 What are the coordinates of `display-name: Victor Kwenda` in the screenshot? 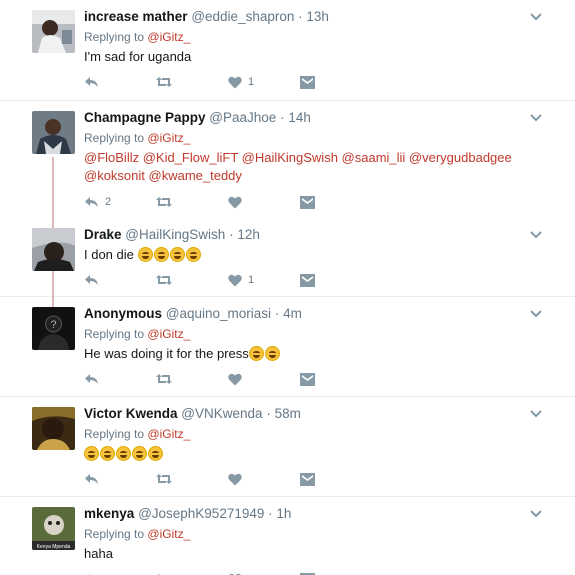 It's located at (131, 413).